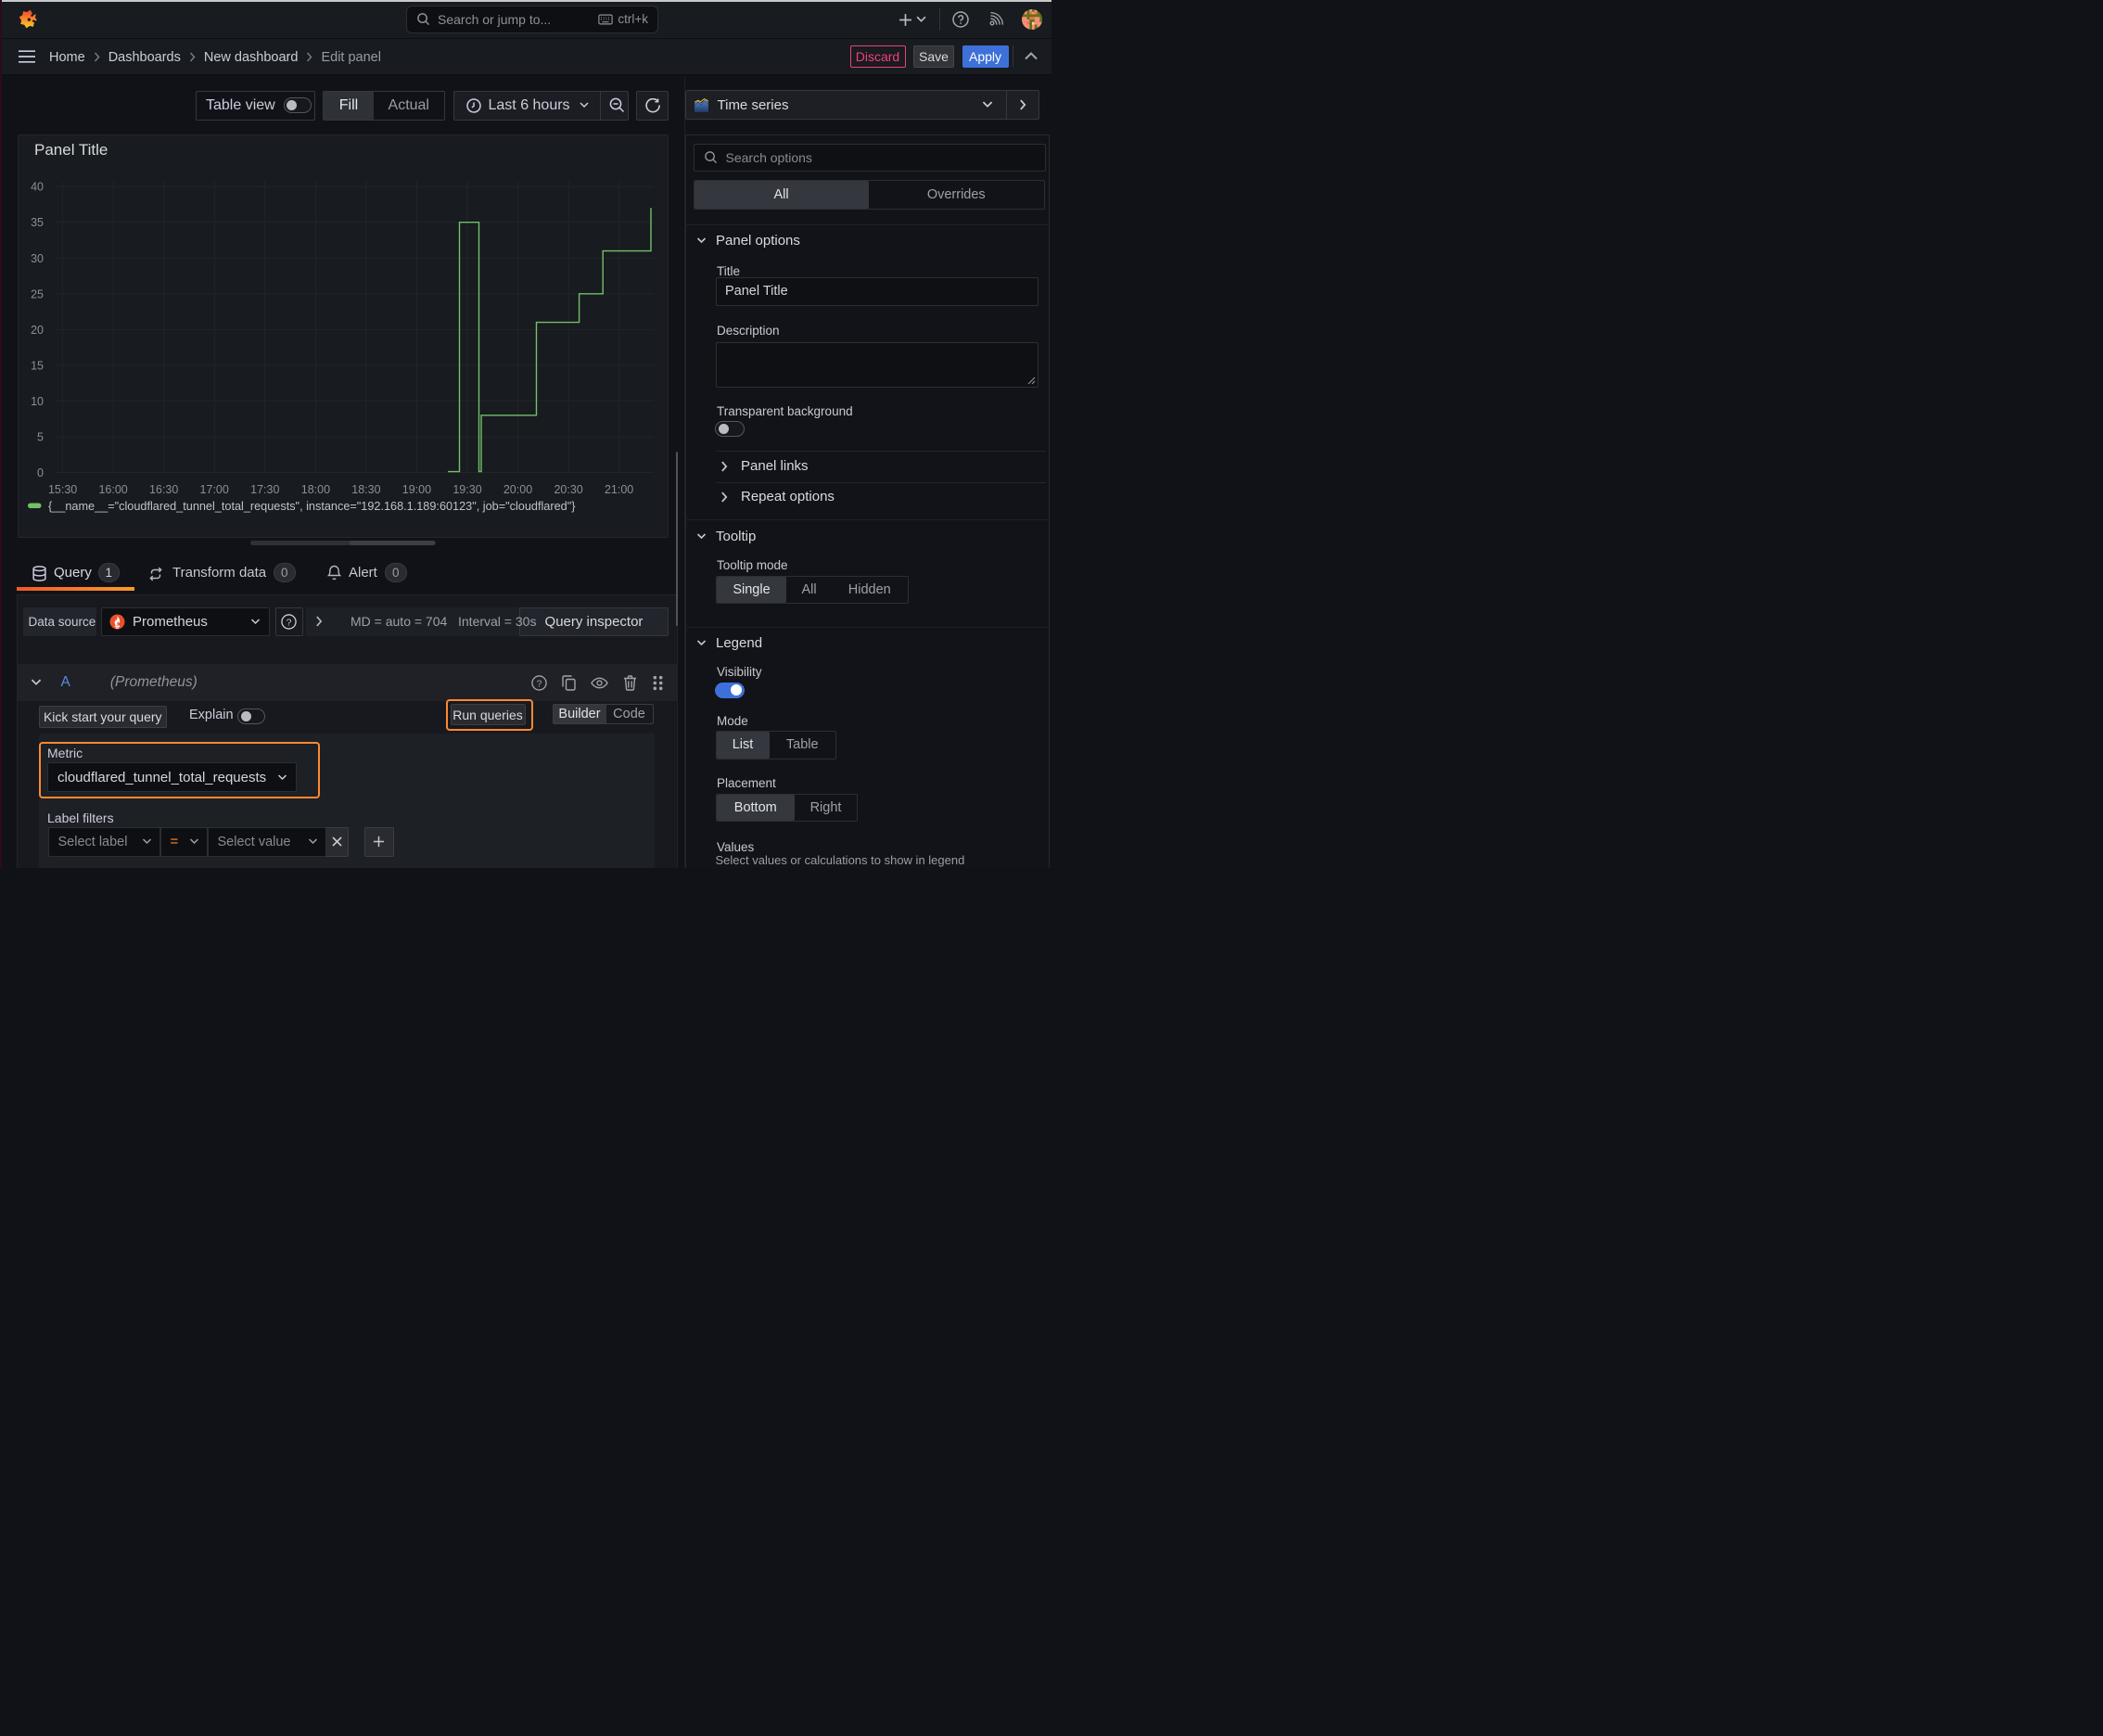 Image resolution: width=2103 pixels, height=1736 pixels. I want to click on svg-text: 20:30, so click(568, 489).